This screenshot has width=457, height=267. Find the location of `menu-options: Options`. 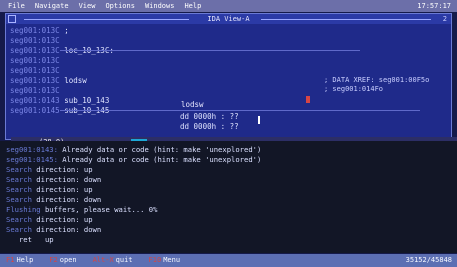

menu-options: Options is located at coordinates (120, 6).